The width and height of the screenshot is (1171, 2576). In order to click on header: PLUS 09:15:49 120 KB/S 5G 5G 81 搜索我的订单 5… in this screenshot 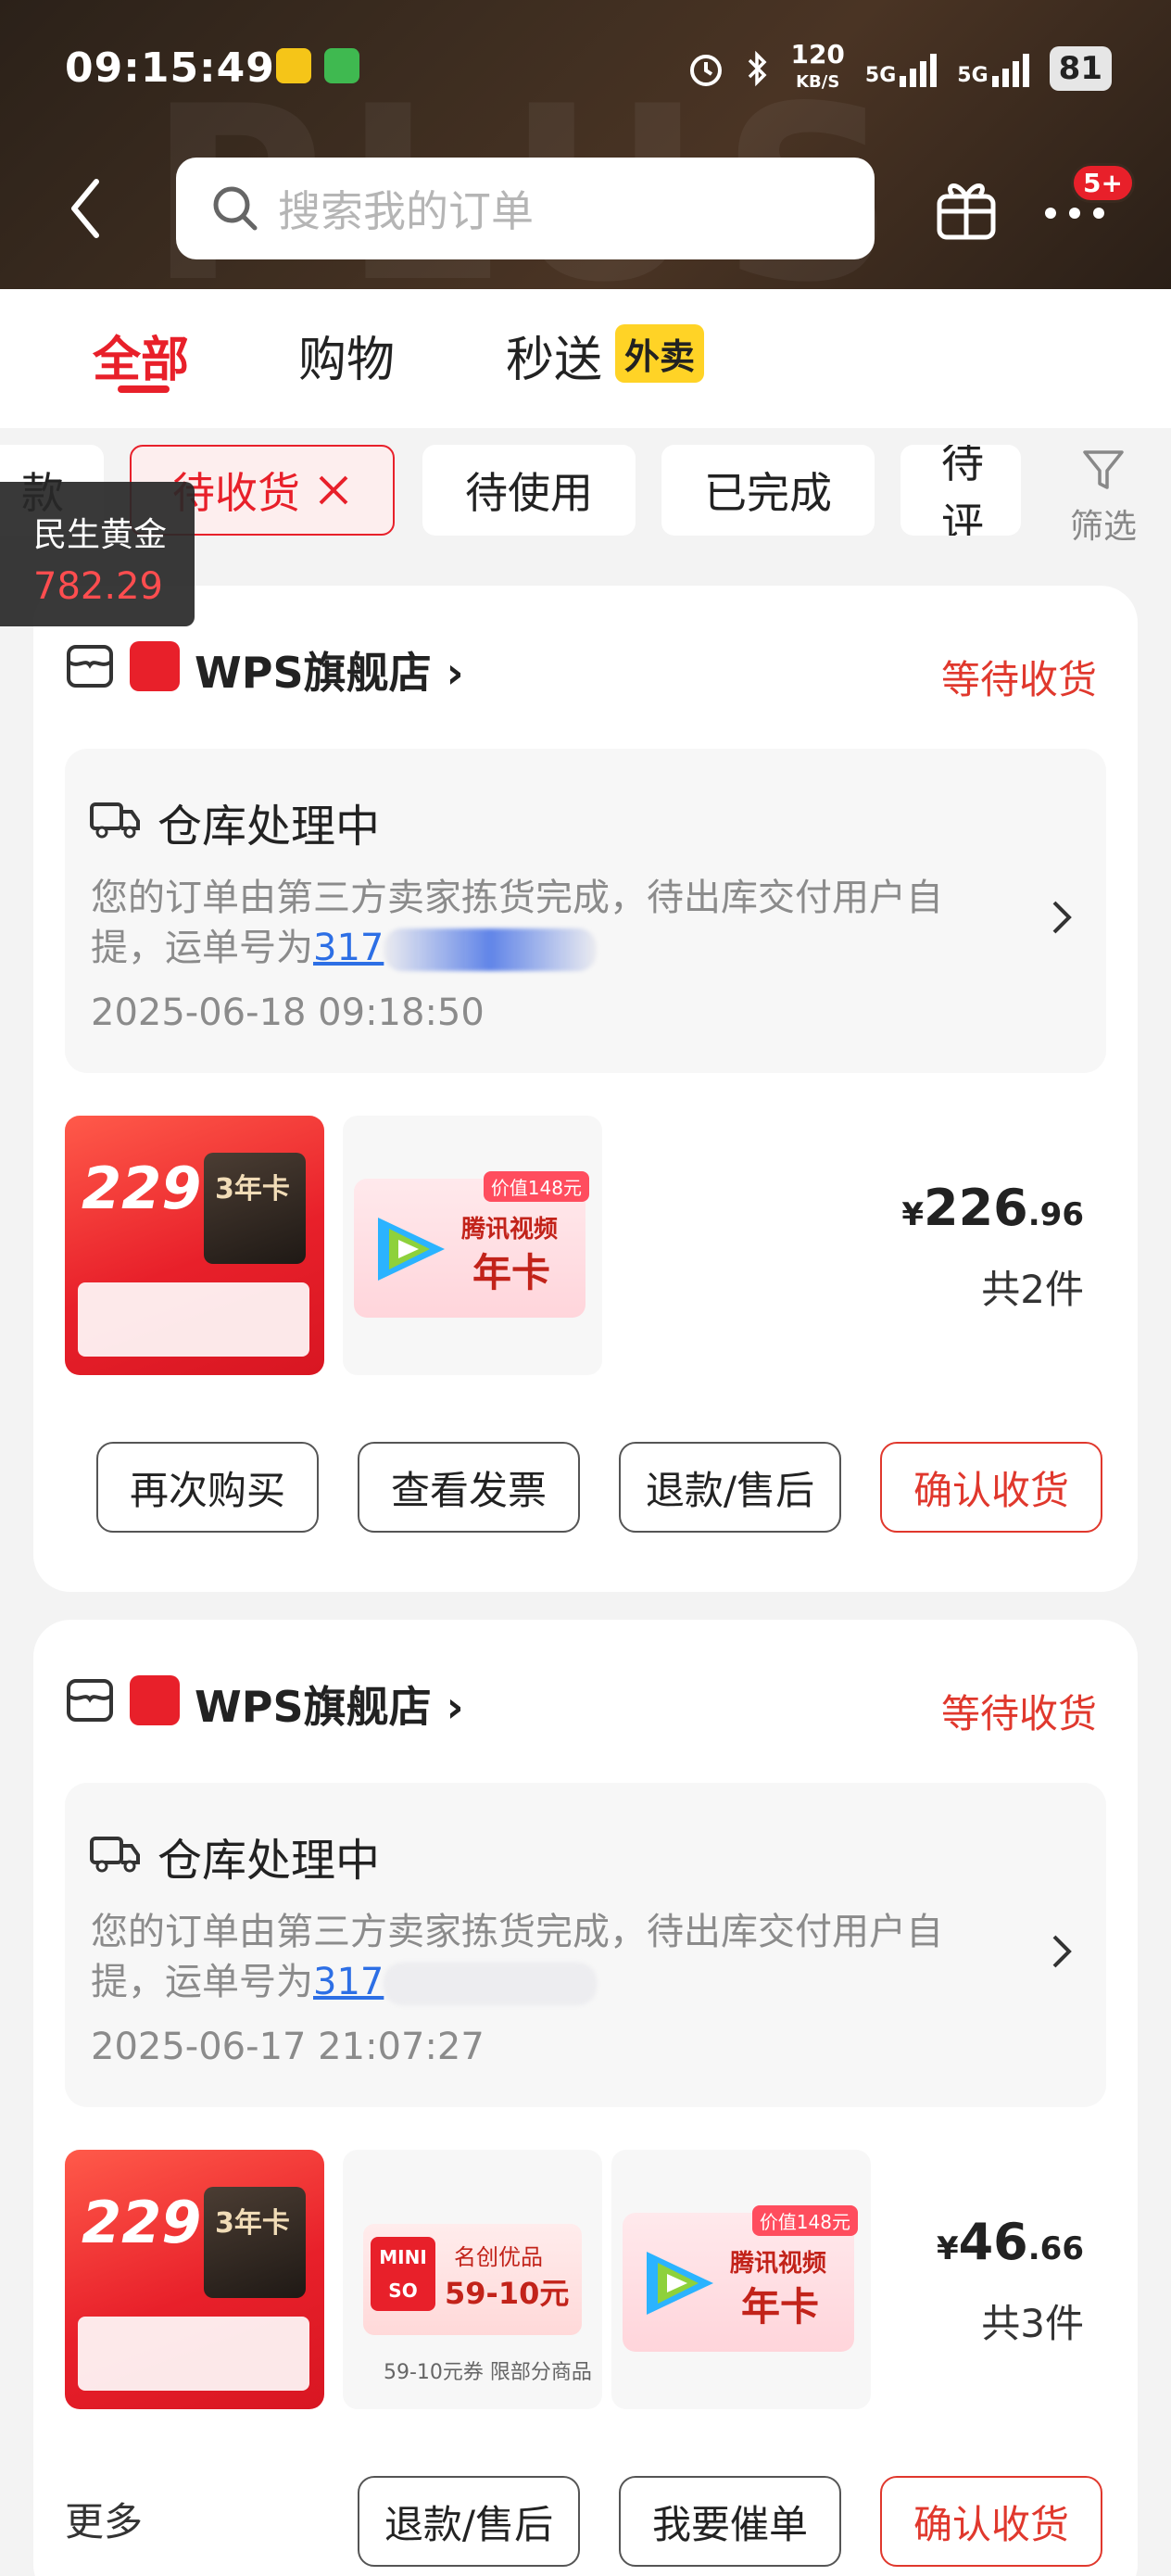, I will do `click(585, 144)`.